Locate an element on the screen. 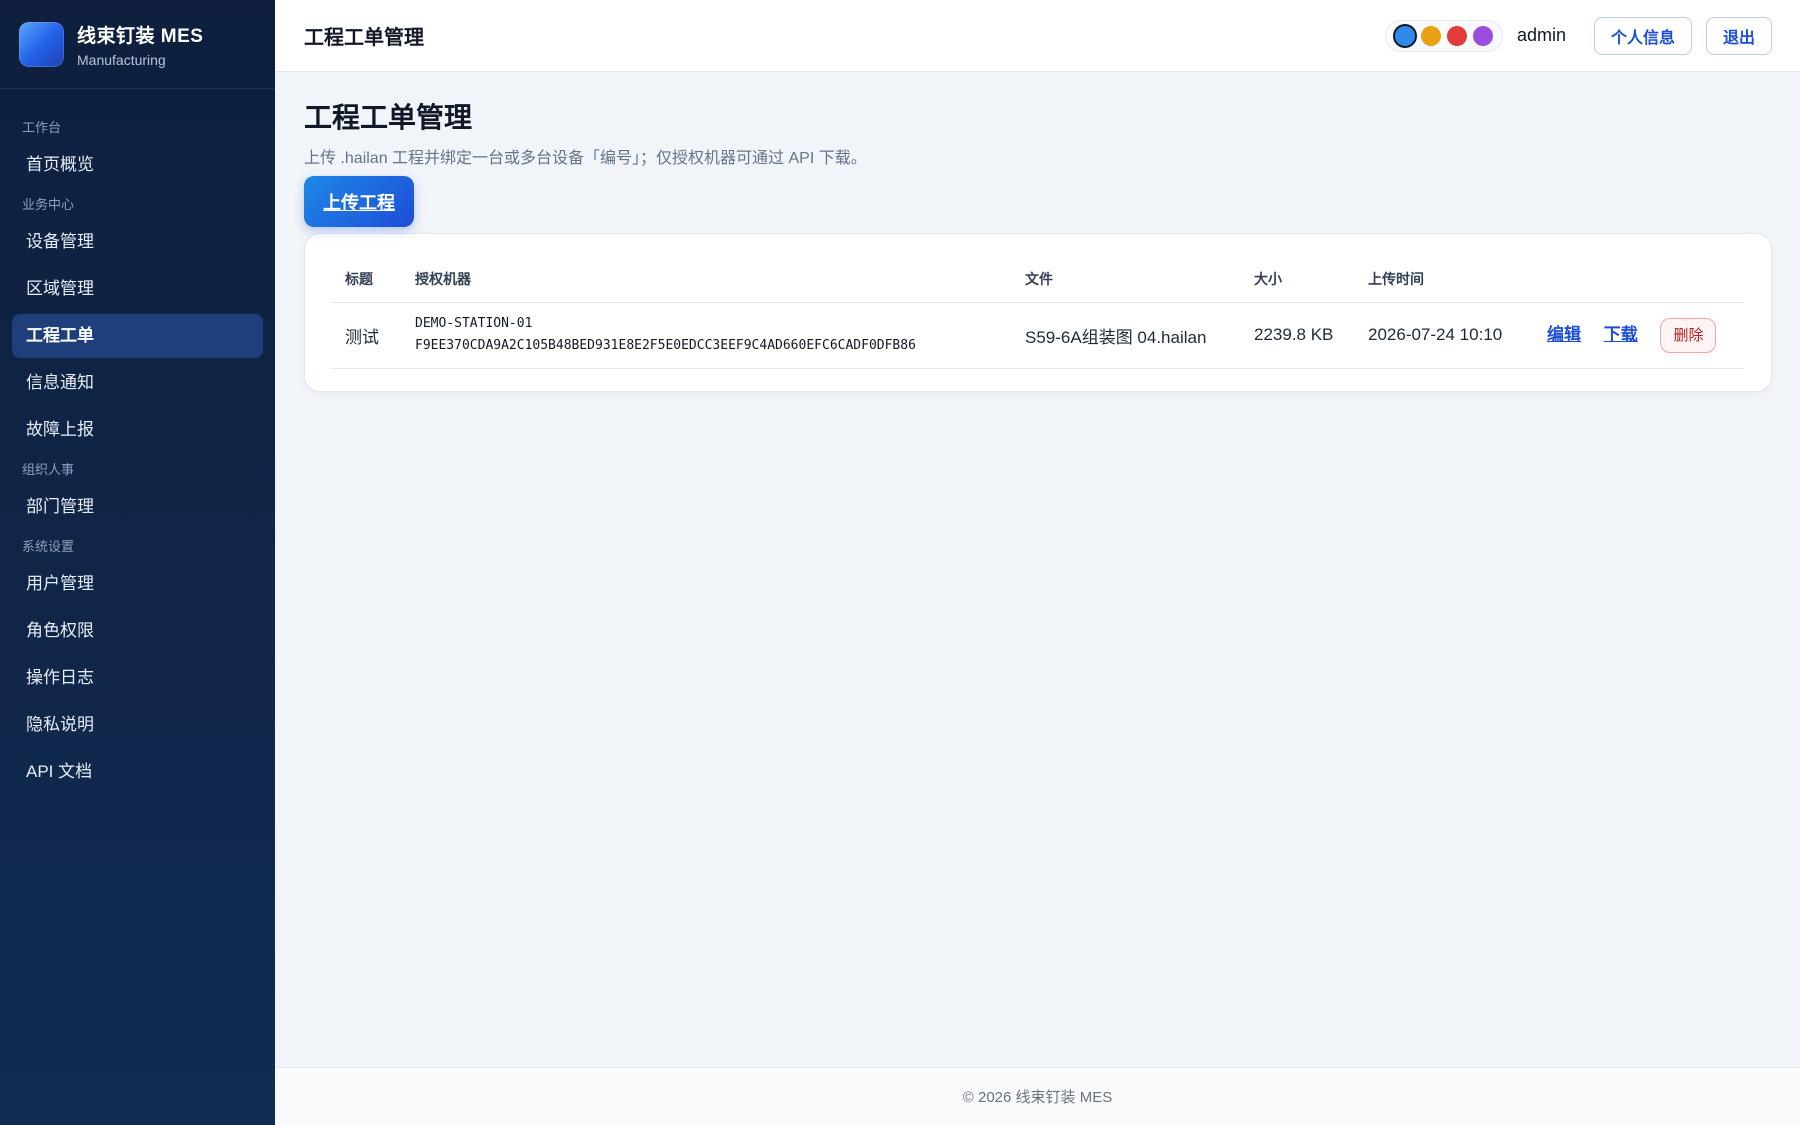  column-header-upload-time: 上传时间 is located at coordinates (1443, 279).